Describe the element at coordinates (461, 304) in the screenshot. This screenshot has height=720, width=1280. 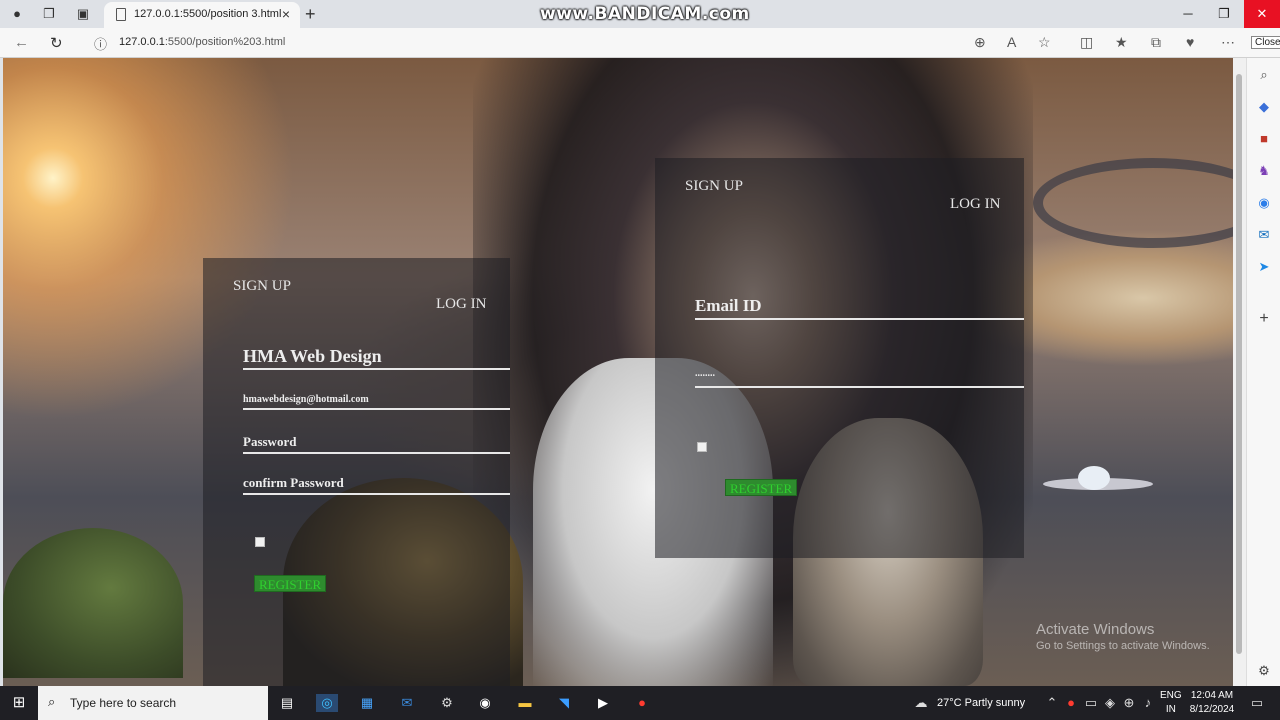
I see `left-log-in-tab: LOG IN` at that location.